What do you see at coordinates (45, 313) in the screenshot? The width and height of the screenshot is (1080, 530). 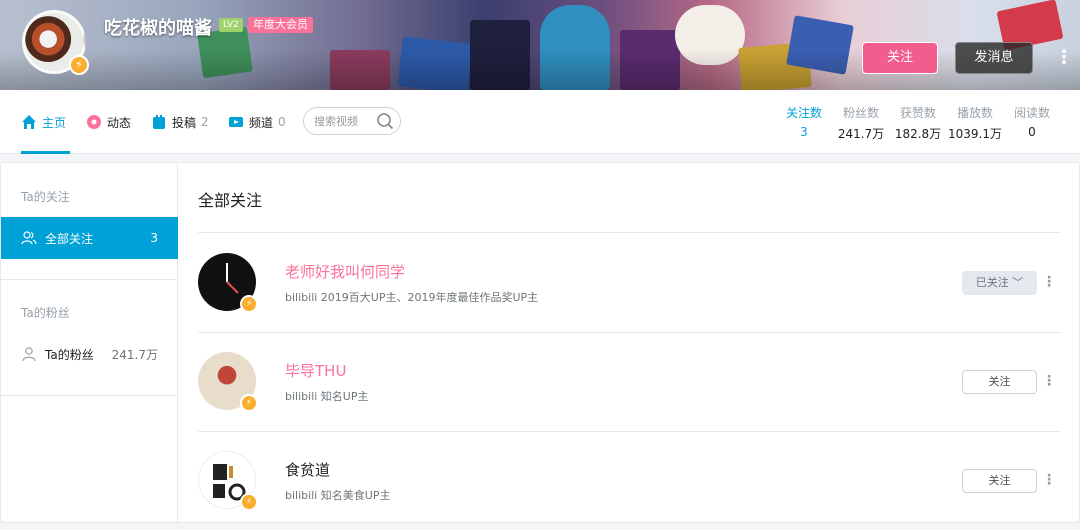 I see `fans-section-title: Ta的粉丝` at bounding box center [45, 313].